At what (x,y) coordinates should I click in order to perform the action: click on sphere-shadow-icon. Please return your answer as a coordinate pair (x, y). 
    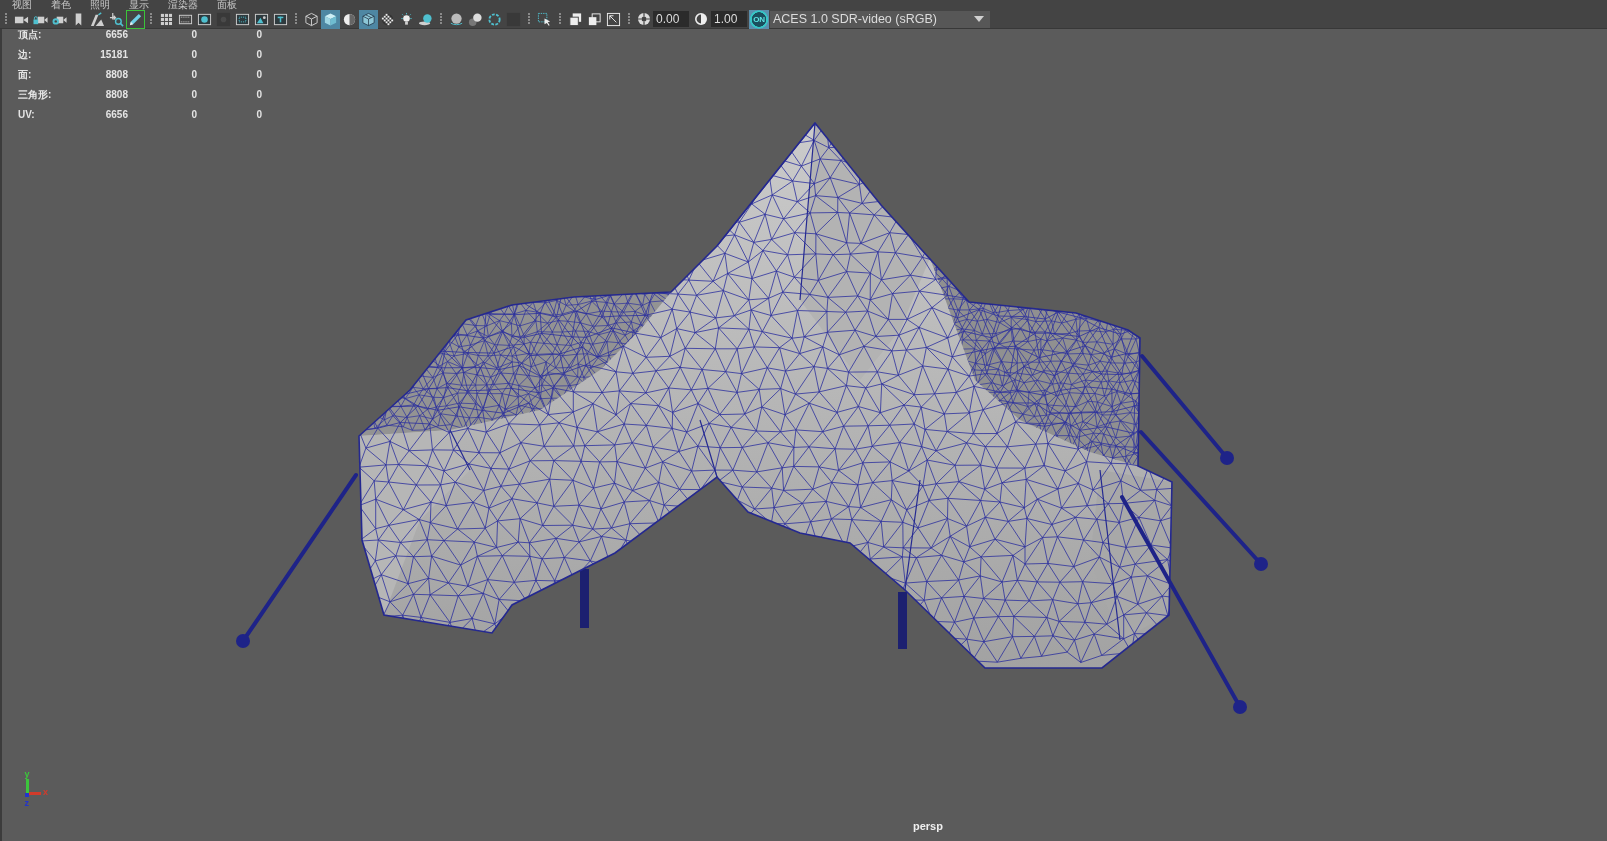
    Looking at the image, I should click on (425, 19).